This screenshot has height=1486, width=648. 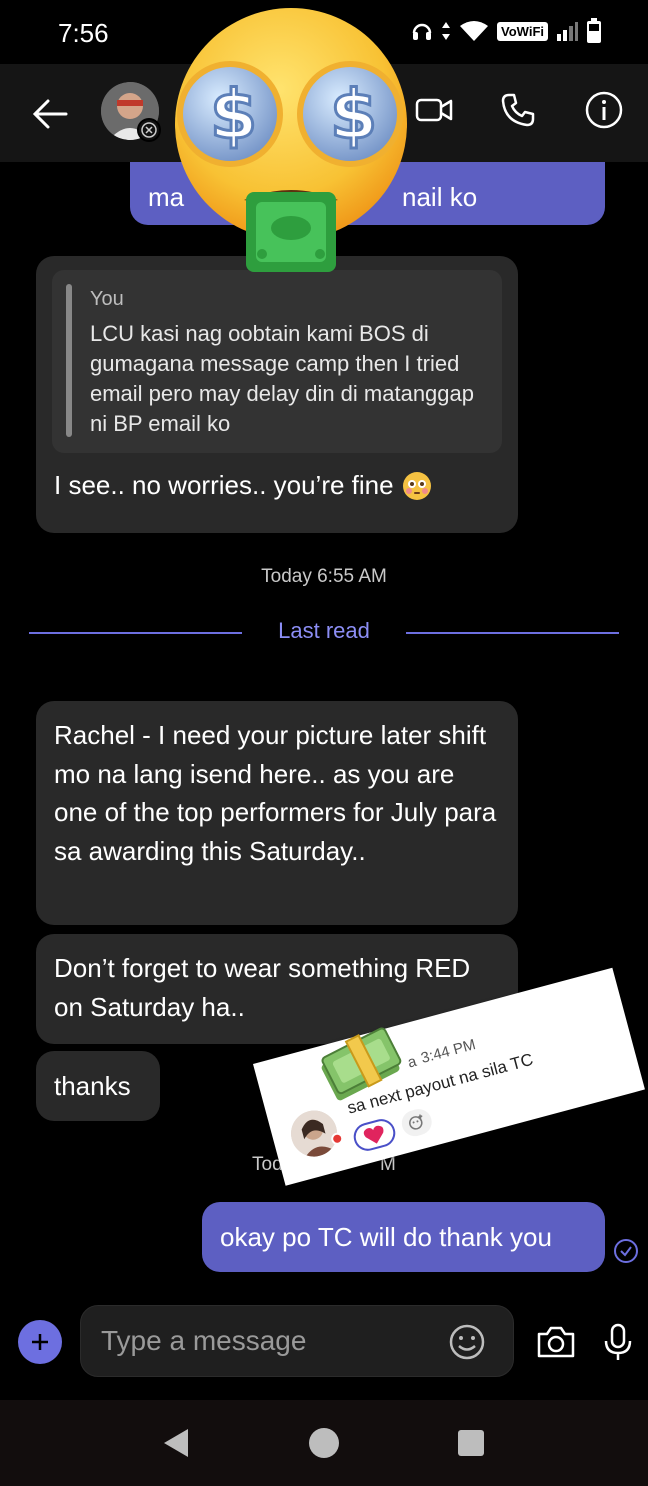 I want to click on emoji-button, so click(x=467, y=1342).